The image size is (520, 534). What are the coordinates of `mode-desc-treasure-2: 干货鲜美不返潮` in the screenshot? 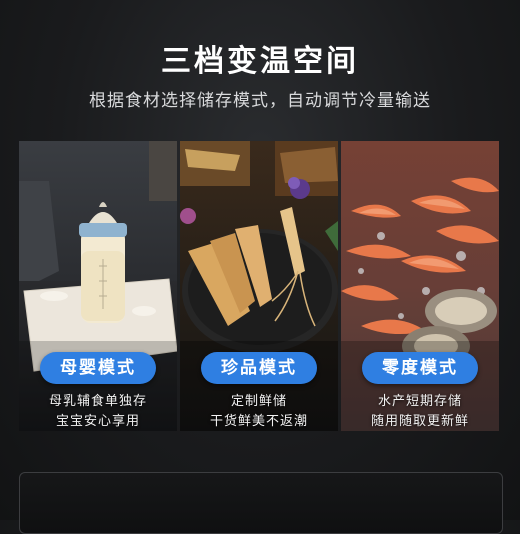 It's located at (258, 421).